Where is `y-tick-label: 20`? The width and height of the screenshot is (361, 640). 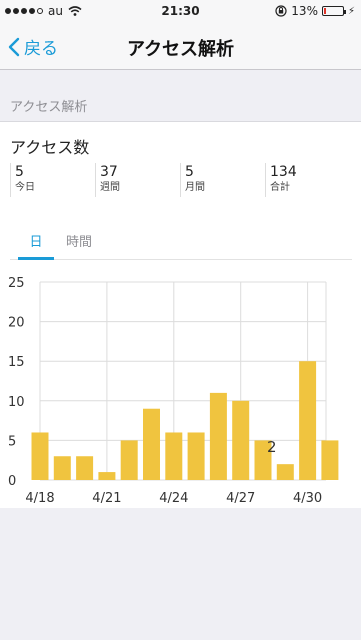 y-tick-label: 20 is located at coordinates (16, 323).